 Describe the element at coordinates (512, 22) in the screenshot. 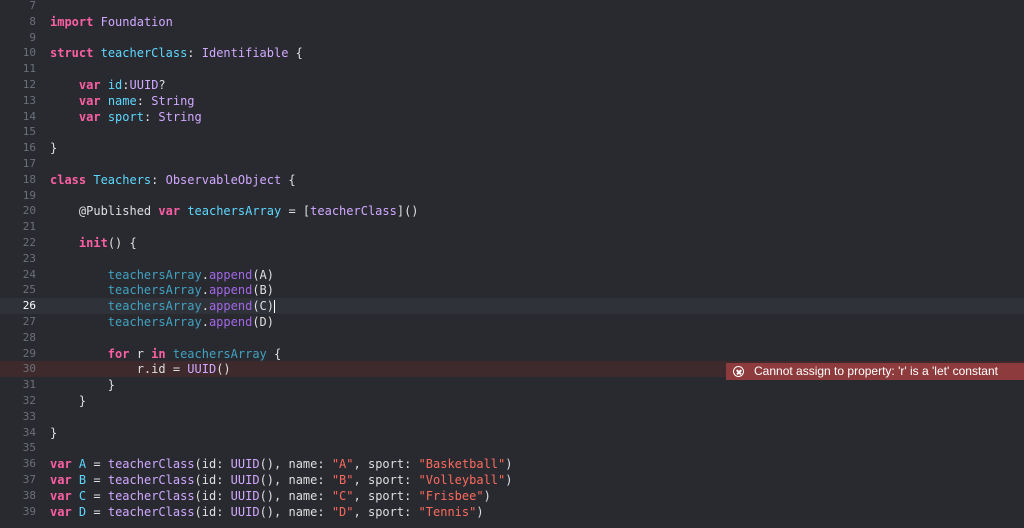

I see `code-line: 8 import Foundation` at that location.